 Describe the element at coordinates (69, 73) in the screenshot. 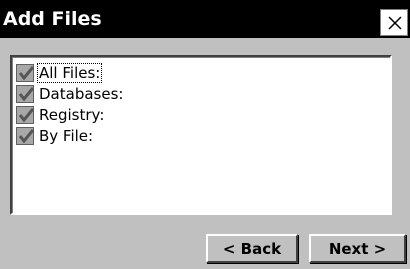

I see `list-item-label: All Files:` at that location.